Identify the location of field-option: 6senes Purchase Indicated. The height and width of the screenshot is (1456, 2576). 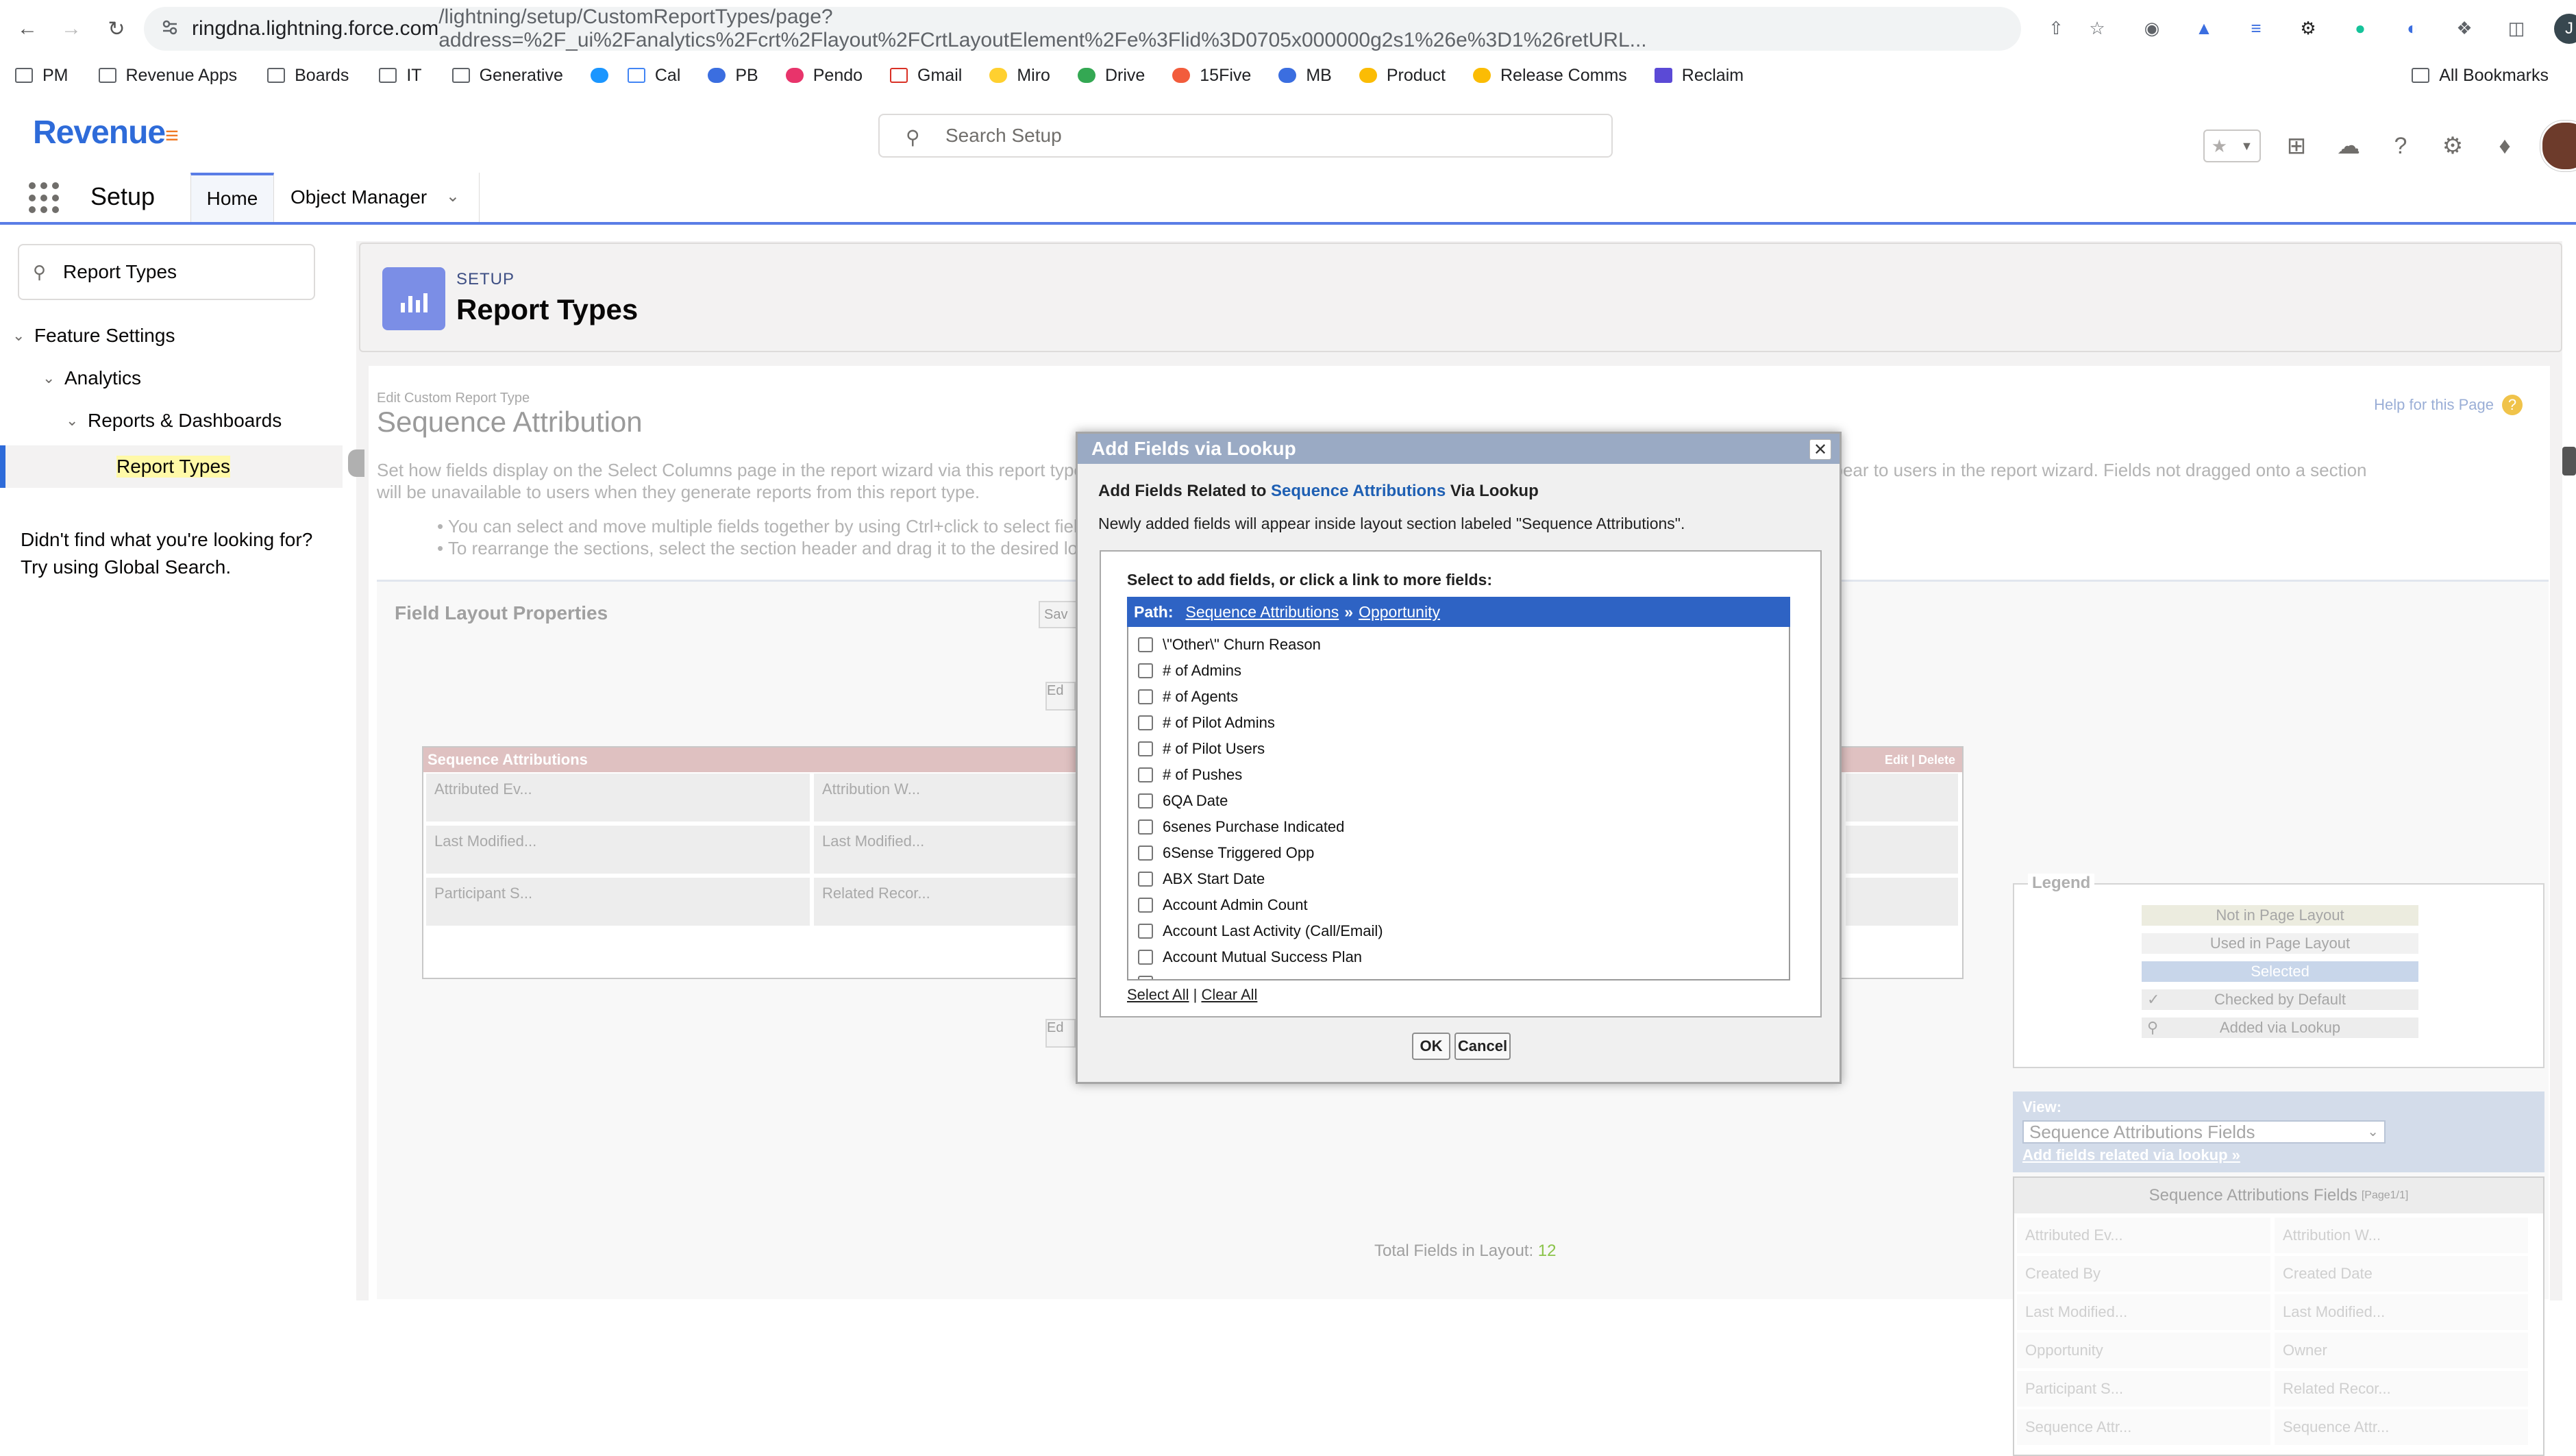
(1241, 827).